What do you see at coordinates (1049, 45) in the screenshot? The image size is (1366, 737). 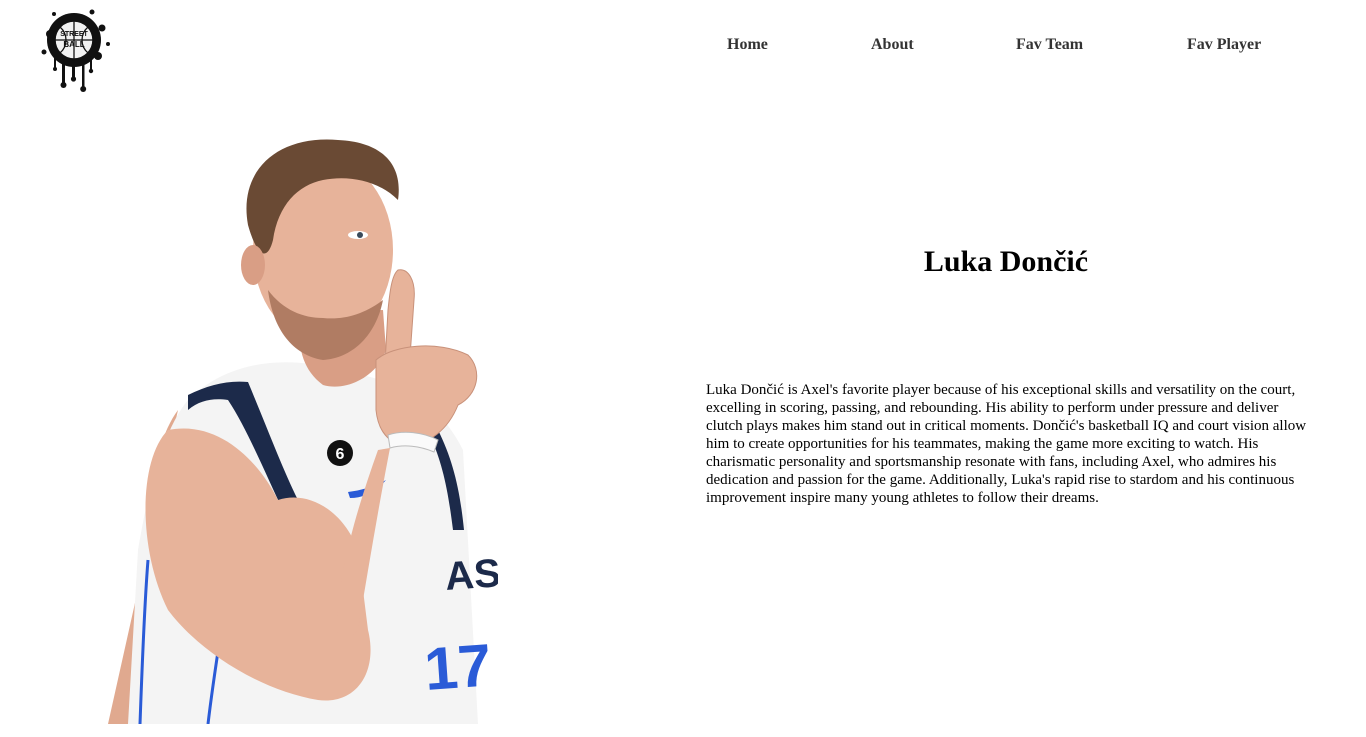 I see `nav-link-fav-team: Fav Team` at bounding box center [1049, 45].